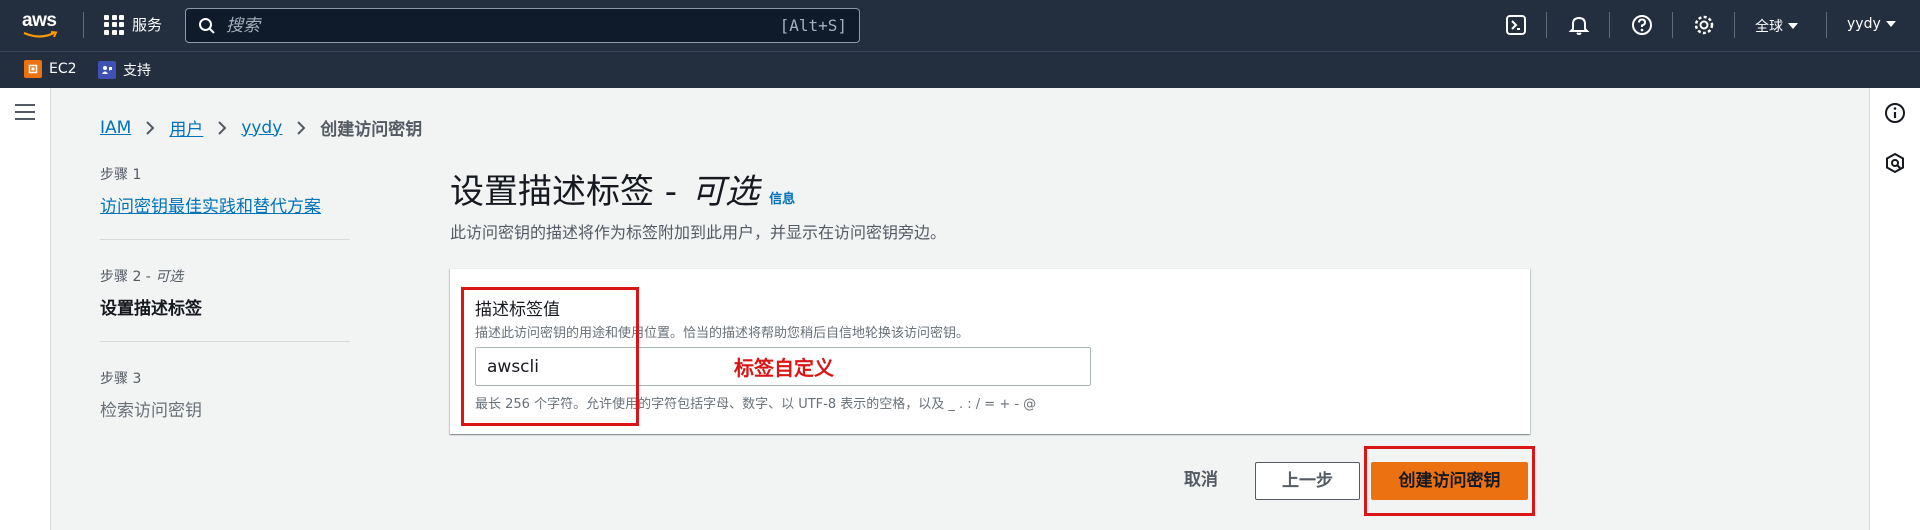 This screenshot has width=1920, height=530. What do you see at coordinates (121, 379) in the screenshot?
I see `step-number: 步骤 3` at bounding box center [121, 379].